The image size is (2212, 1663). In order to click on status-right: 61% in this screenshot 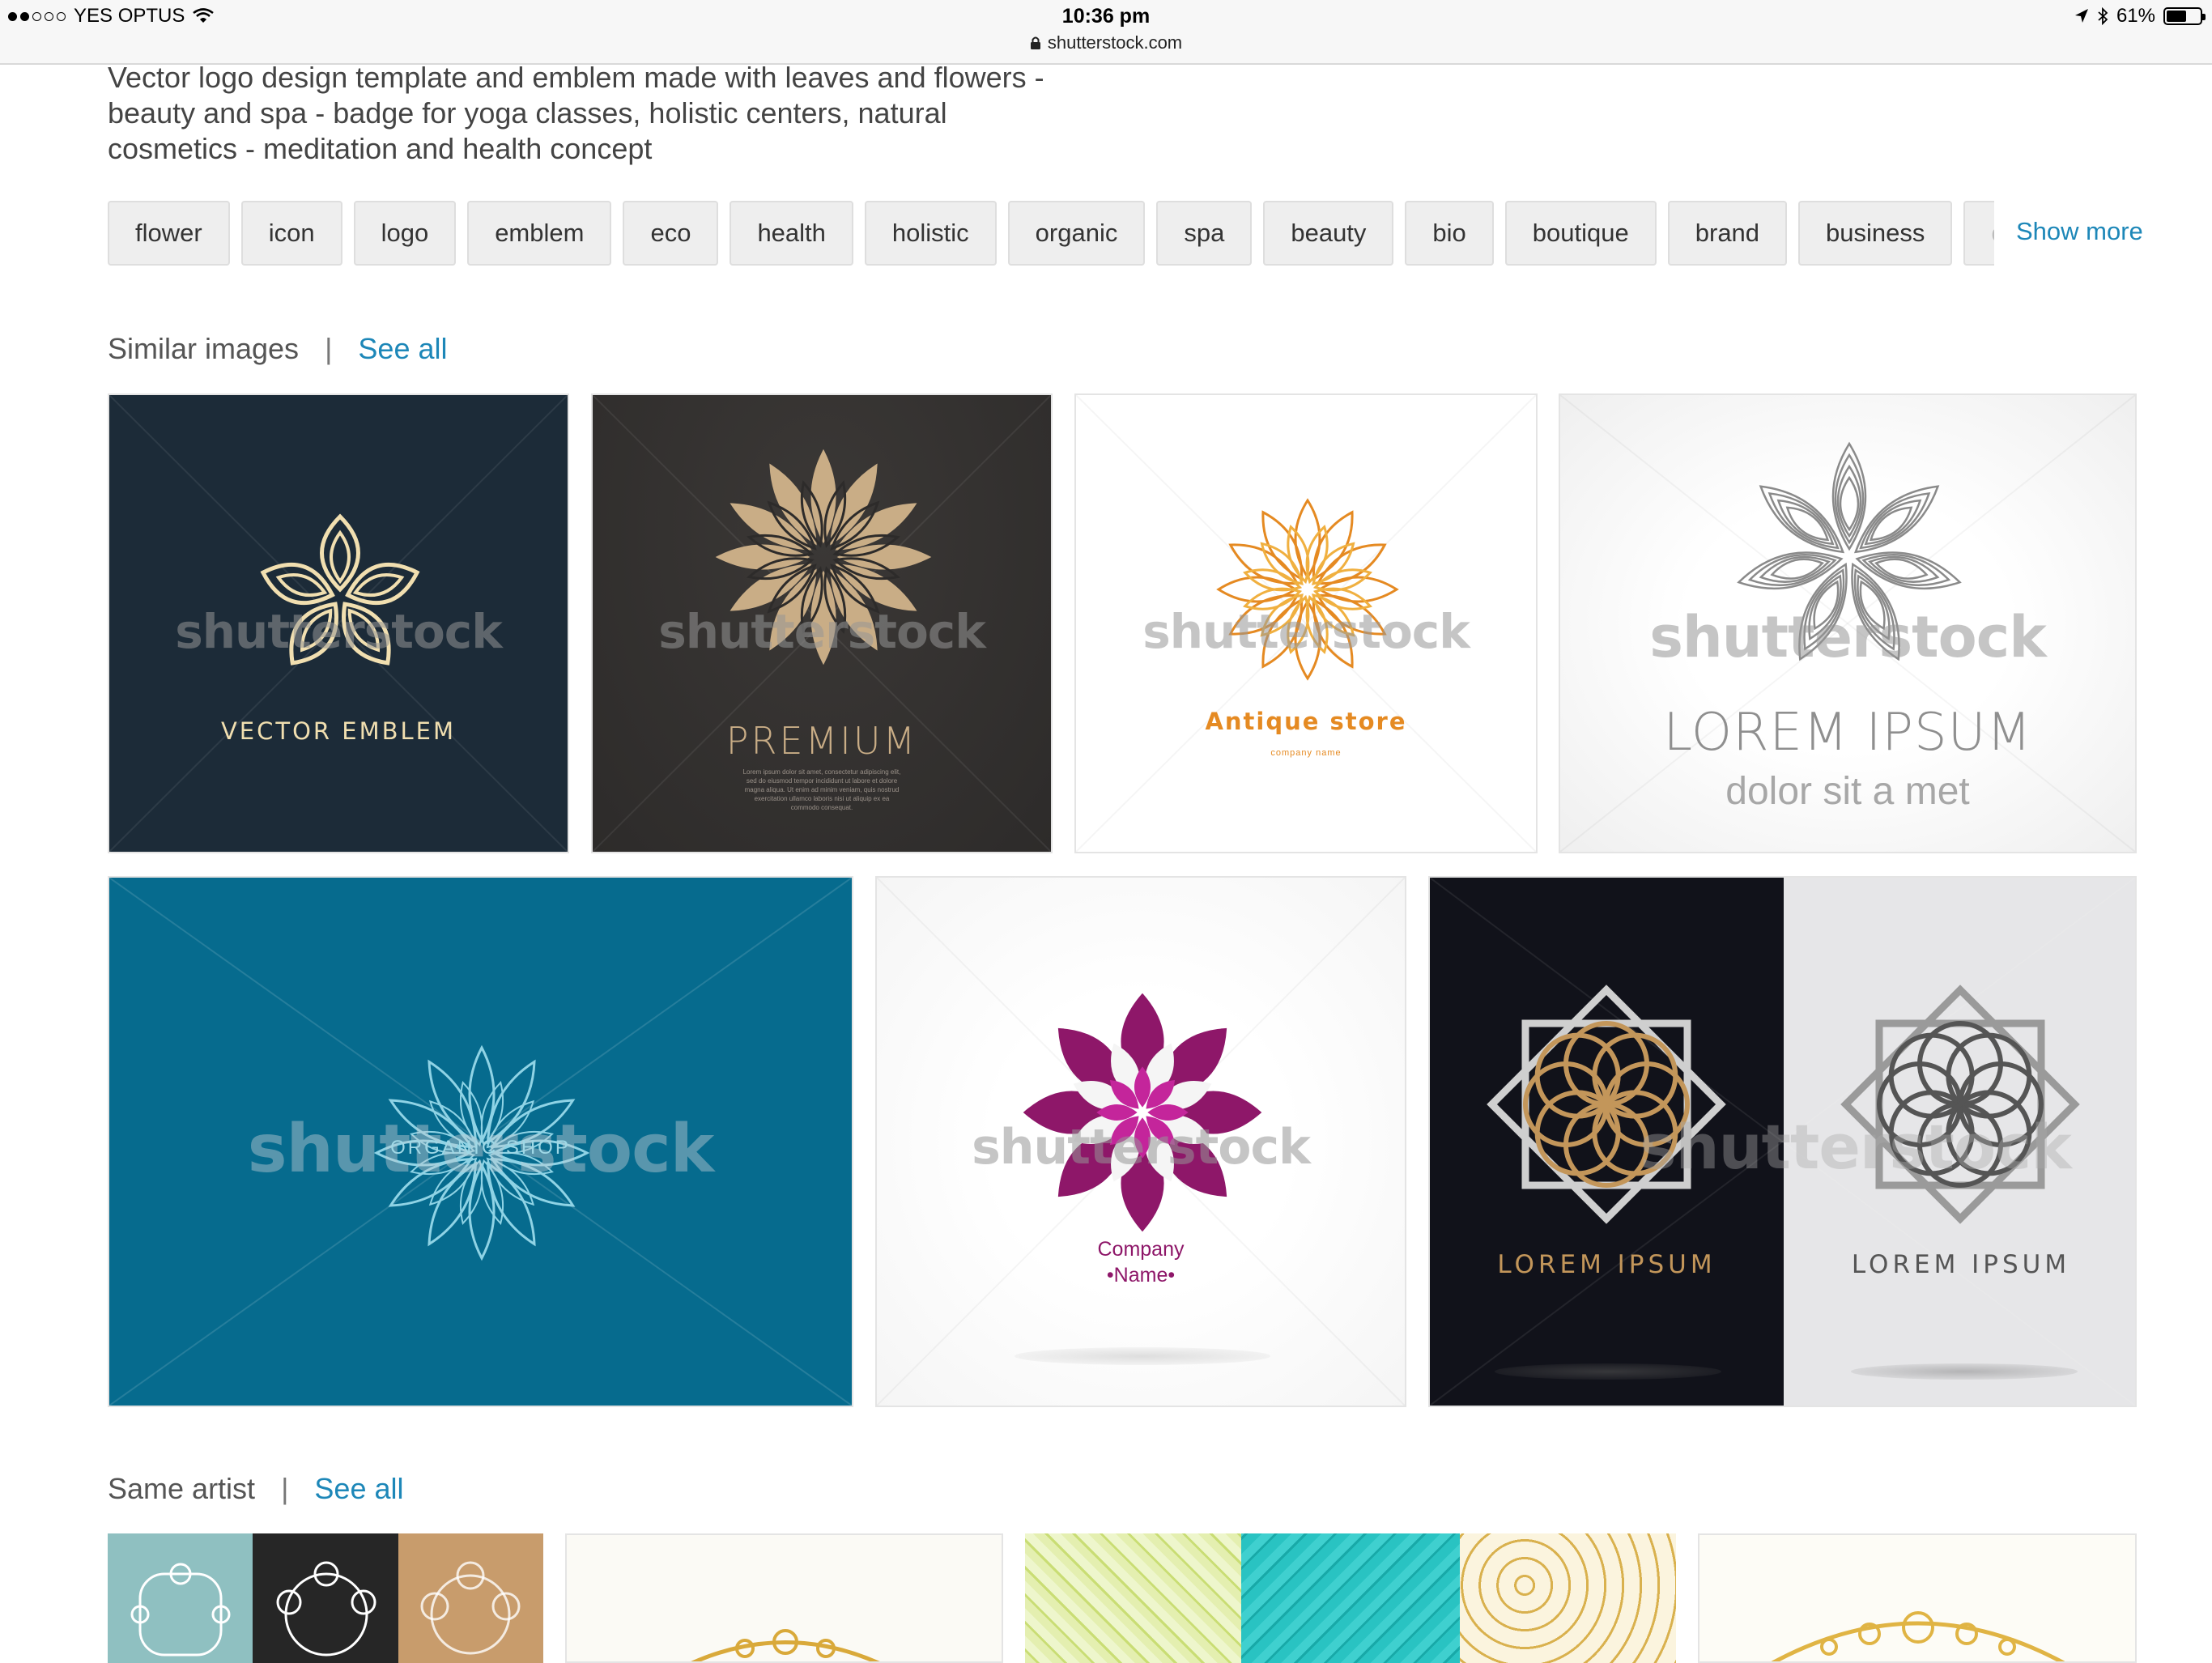, I will do `click(2140, 16)`.